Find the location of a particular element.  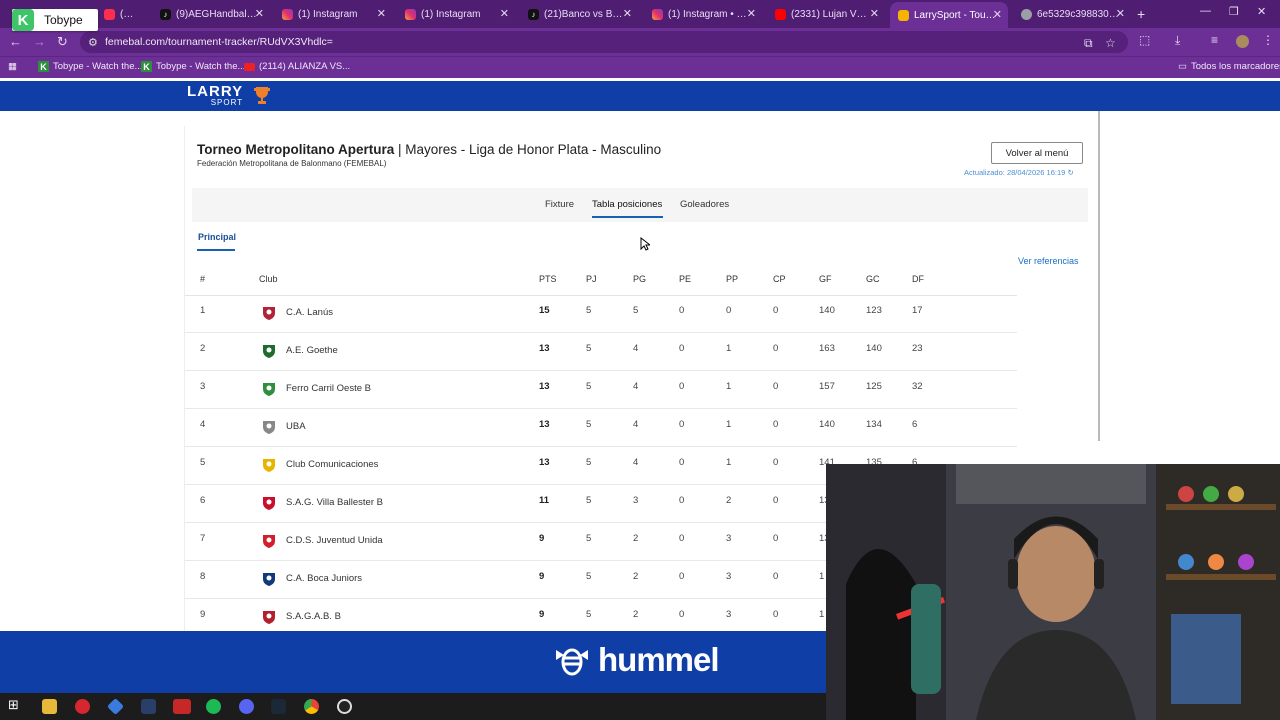

tab-principal: Principal is located at coordinates (217, 237).